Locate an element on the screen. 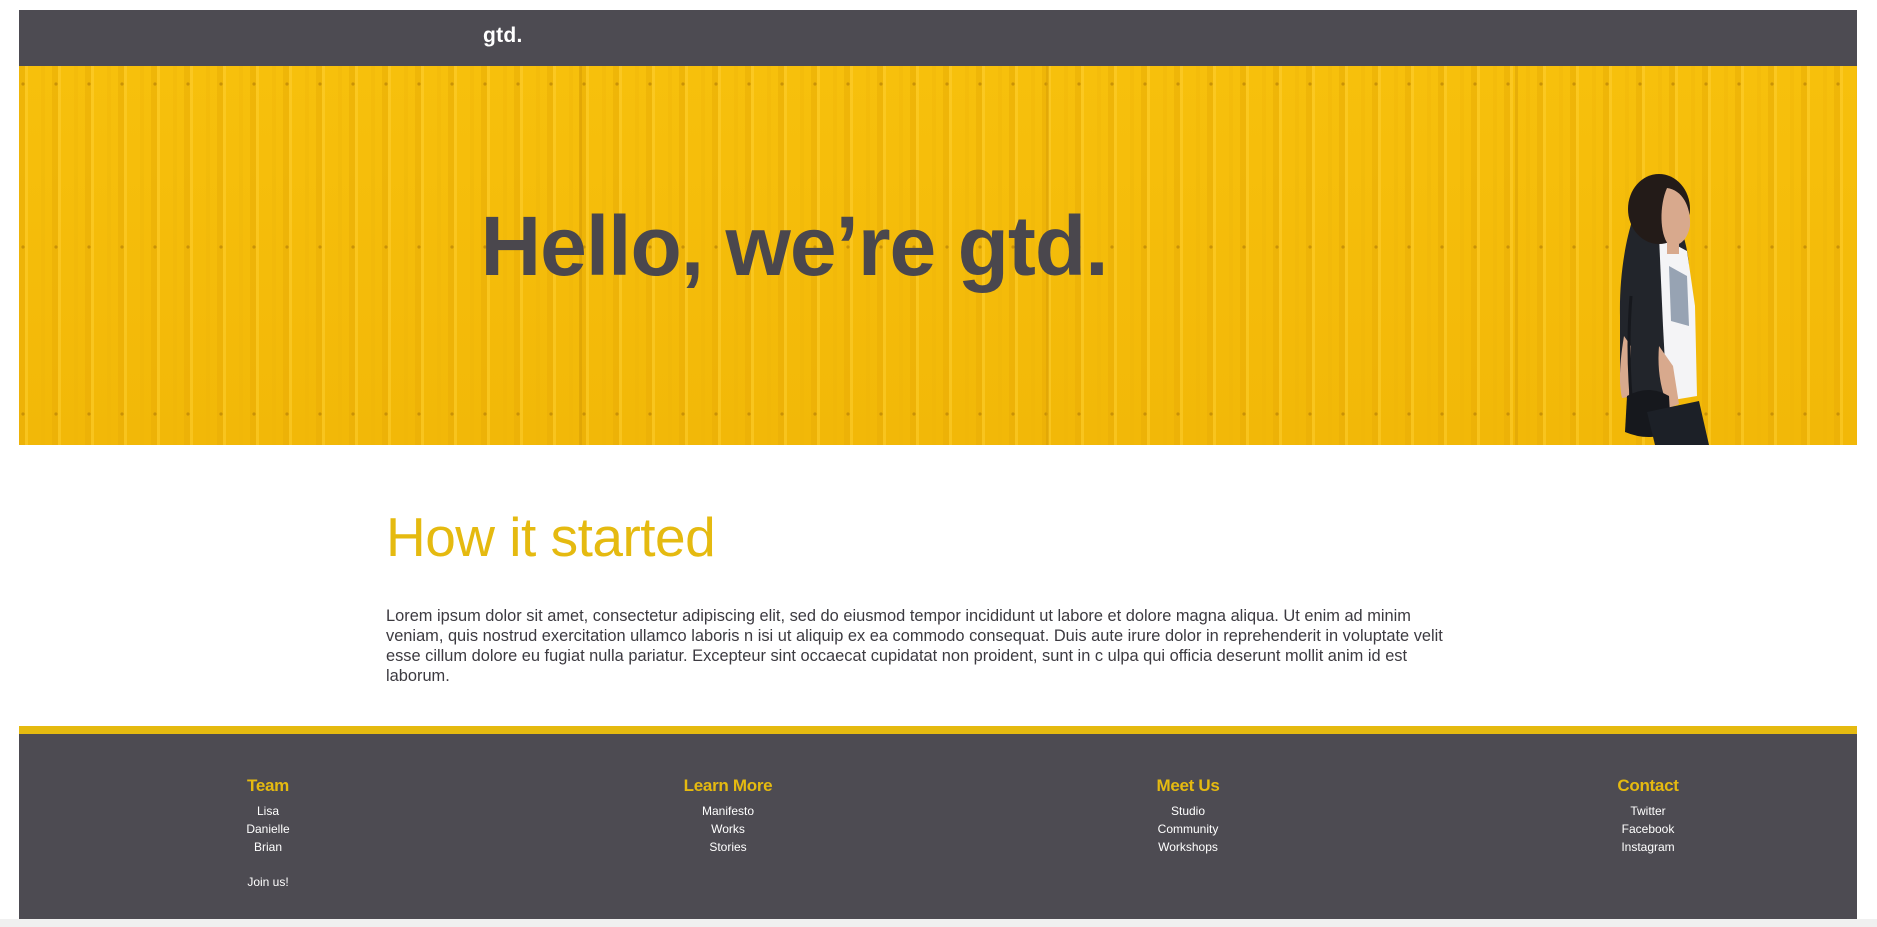 The height and width of the screenshot is (927, 1877). footer-column-title: Meet Us is located at coordinates (1188, 785).